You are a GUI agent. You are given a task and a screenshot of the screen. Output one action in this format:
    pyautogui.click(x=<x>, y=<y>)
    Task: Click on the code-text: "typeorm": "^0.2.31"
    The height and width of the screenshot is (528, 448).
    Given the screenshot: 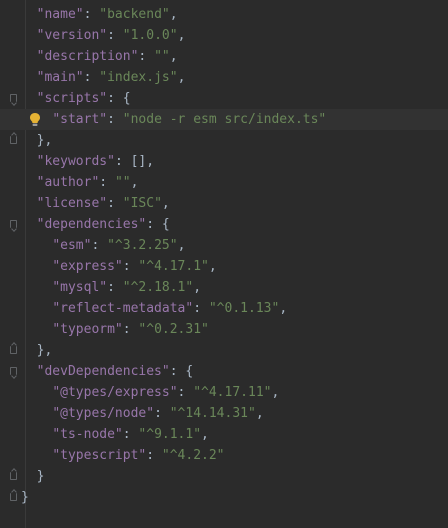 What is the action you would take?
    pyautogui.click(x=115, y=329)
    